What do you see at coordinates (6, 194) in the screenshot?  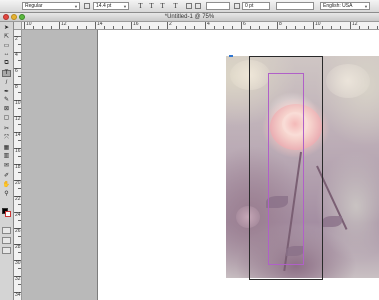 I see `zoom-icon: ⚲` at bounding box center [6, 194].